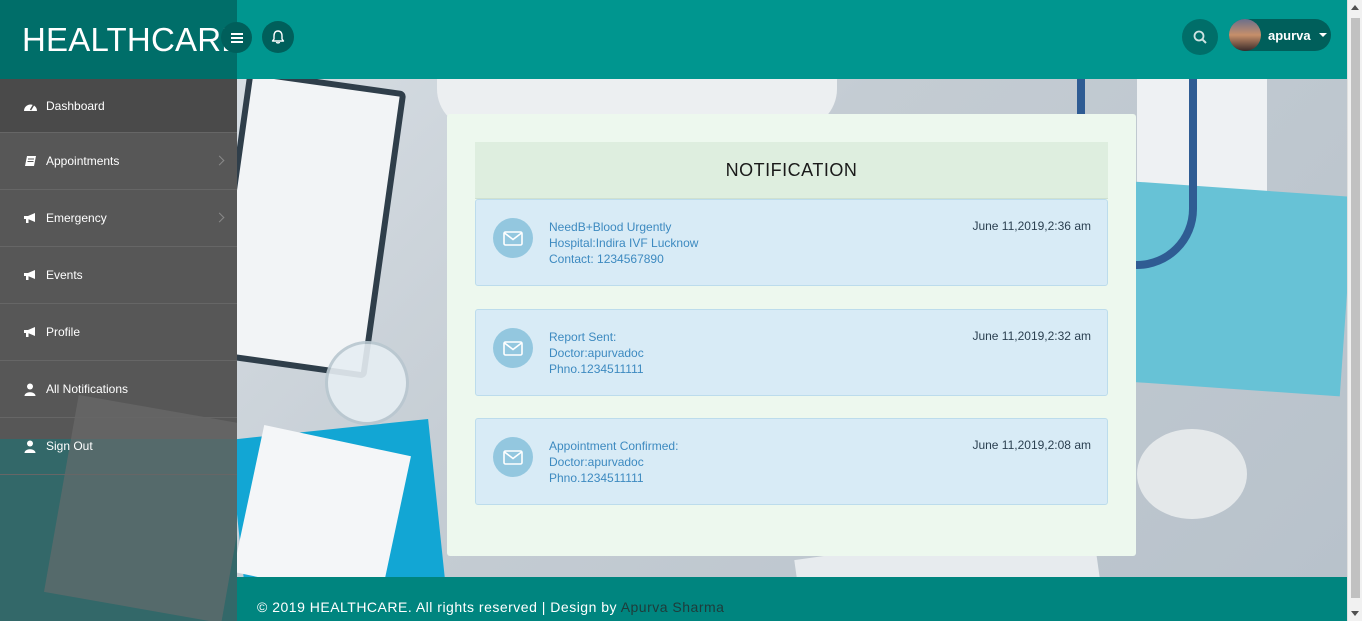  I want to click on sidebar-item-appointments: Appointments, so click(118, 161).